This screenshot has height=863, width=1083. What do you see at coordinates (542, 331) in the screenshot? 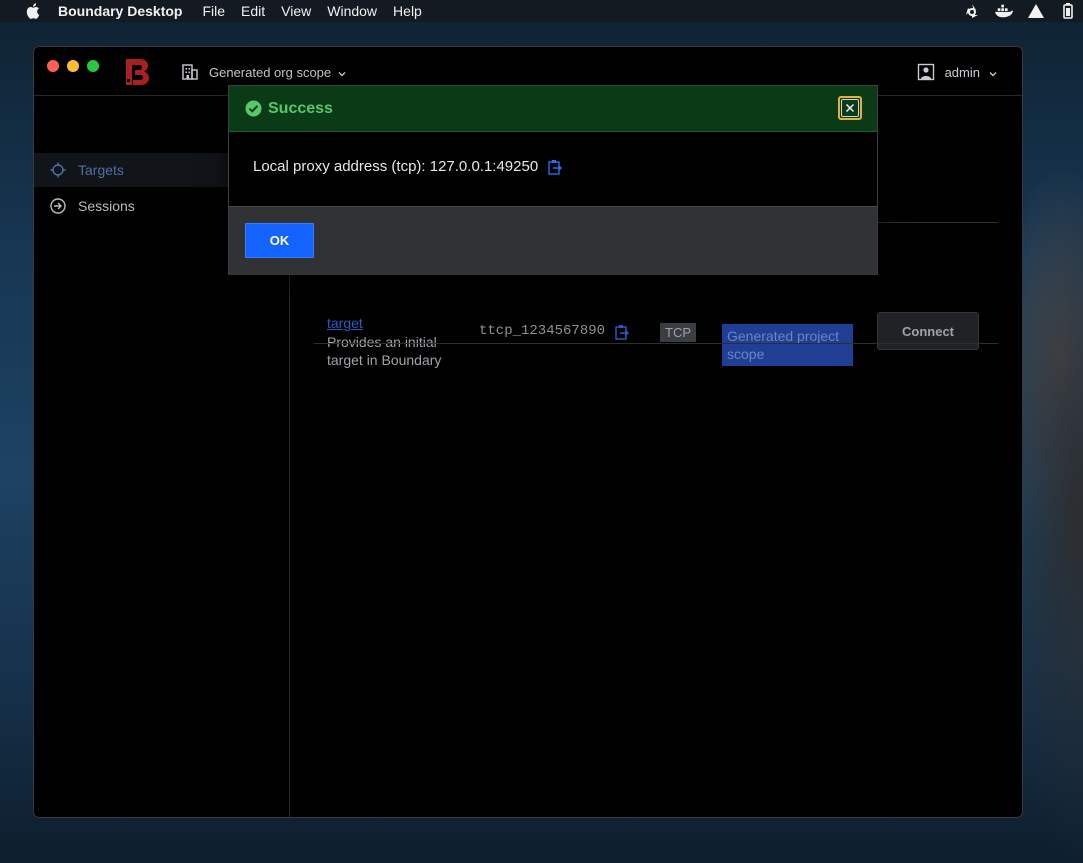
I see `target-id: ttcp_1234567890` at bounding box center [542, 331].